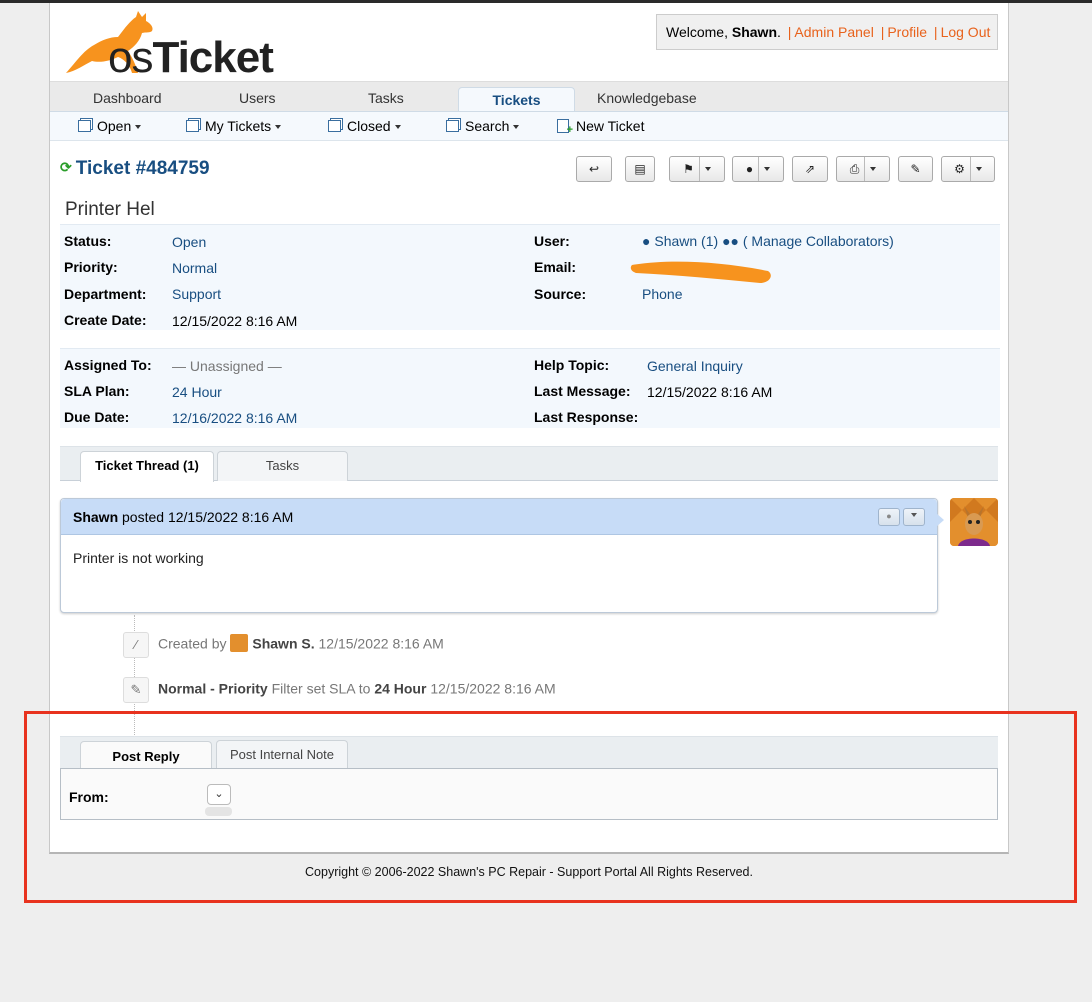  Describe the element at coordinates (968, 169) in the screenshot. I see `settings-button: ⚙` at that location.